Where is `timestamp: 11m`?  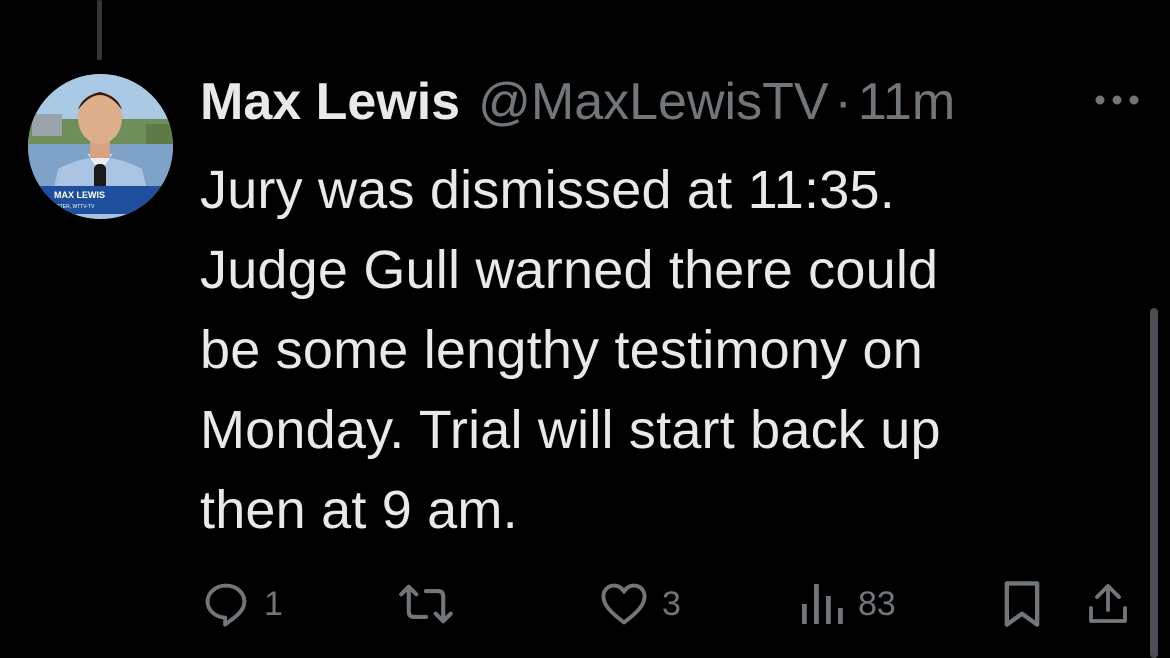 timestamp: 11m is located at coordinates (906, 102).